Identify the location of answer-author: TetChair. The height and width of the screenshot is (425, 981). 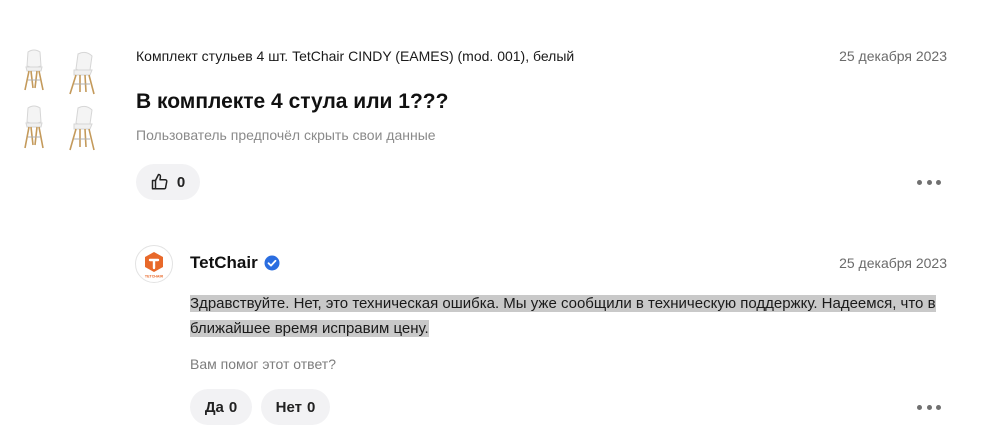
(235, 263).